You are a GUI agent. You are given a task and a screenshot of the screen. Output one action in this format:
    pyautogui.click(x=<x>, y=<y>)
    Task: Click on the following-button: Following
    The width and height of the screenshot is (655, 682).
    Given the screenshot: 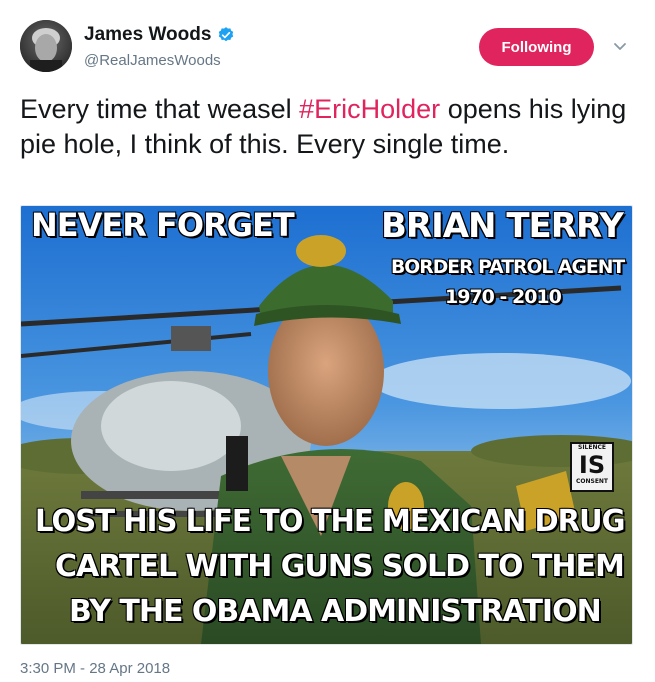 What is the action you would take?
    pyautogui.click(x=536, y=47)
    